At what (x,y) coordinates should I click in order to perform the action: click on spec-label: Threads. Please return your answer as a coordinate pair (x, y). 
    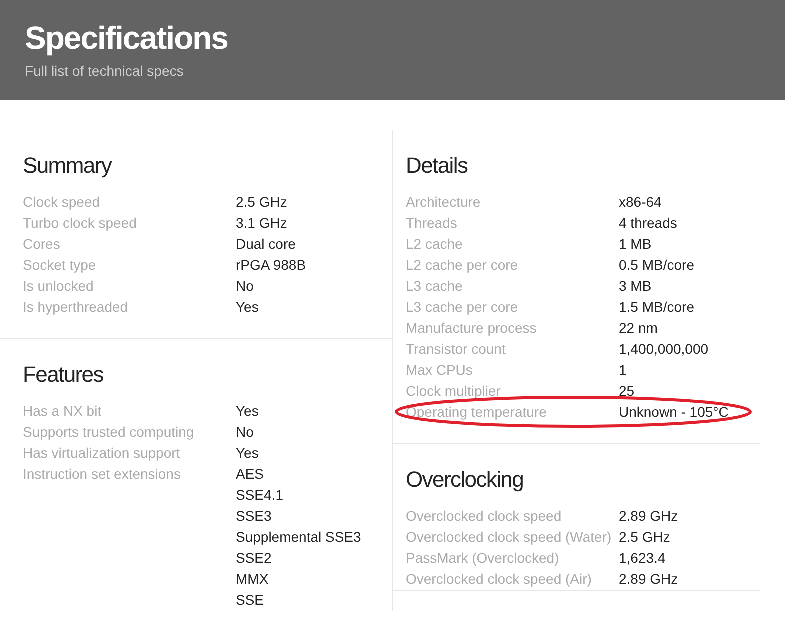
    Looking at the image, I should click on (432, 223).